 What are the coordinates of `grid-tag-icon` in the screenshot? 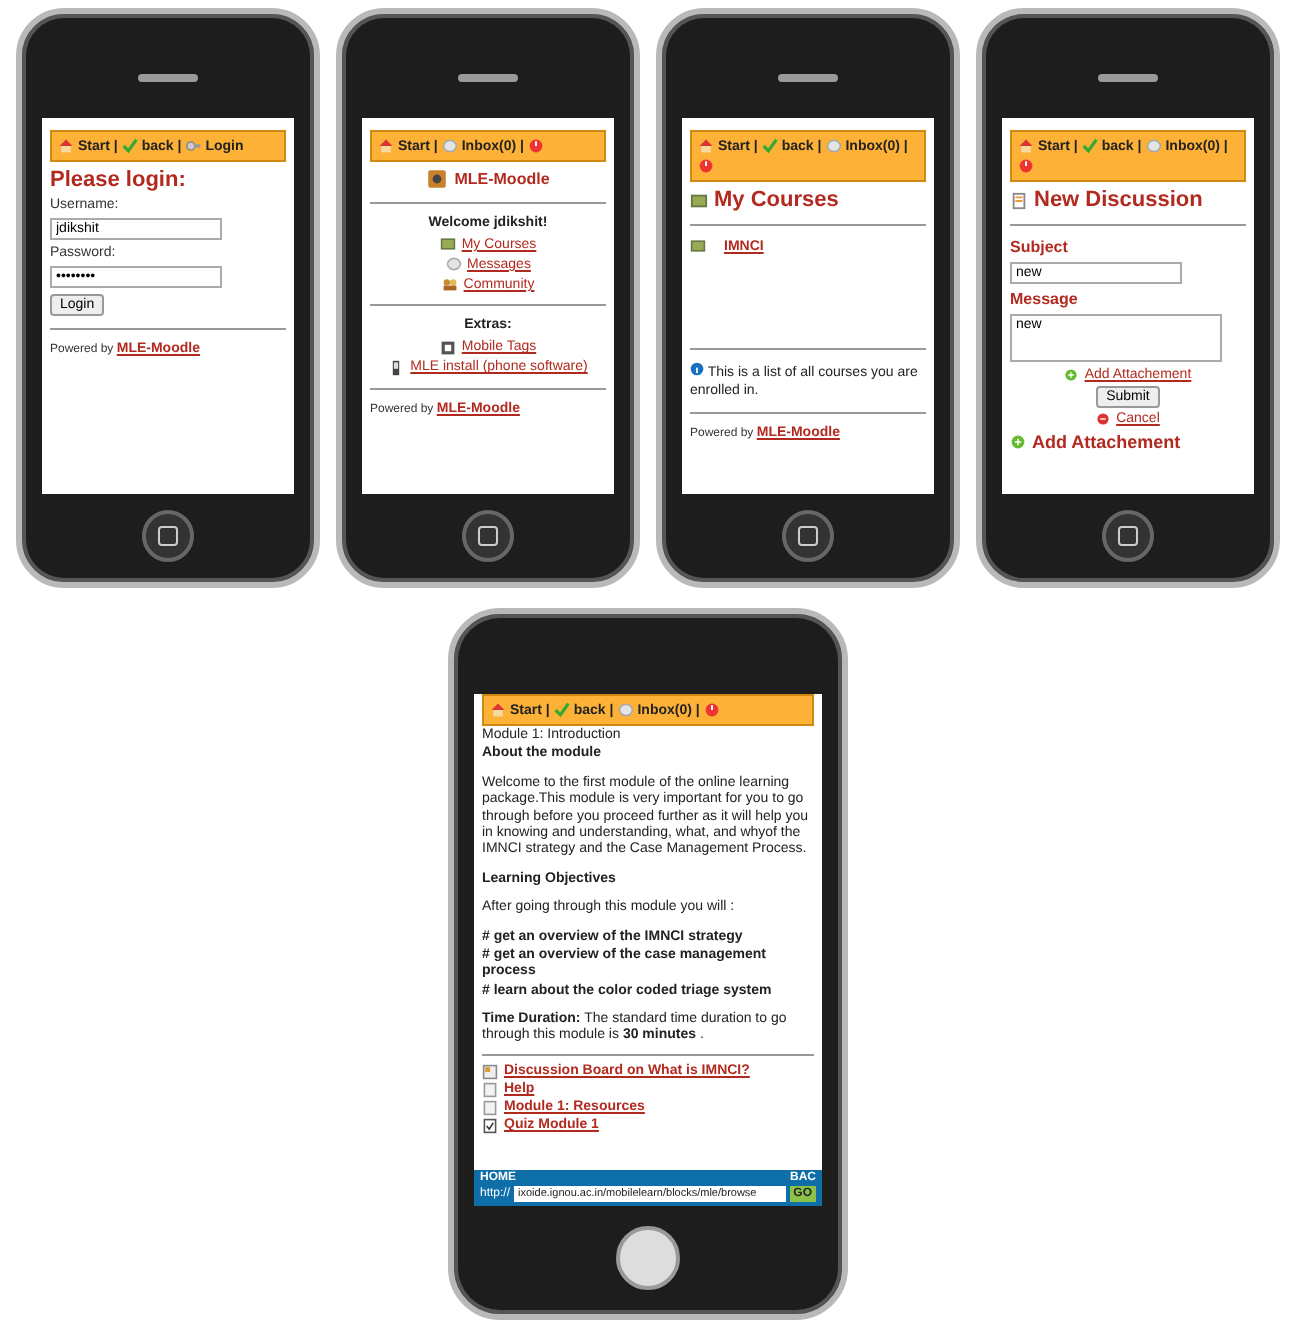 It's located at (447, 347).